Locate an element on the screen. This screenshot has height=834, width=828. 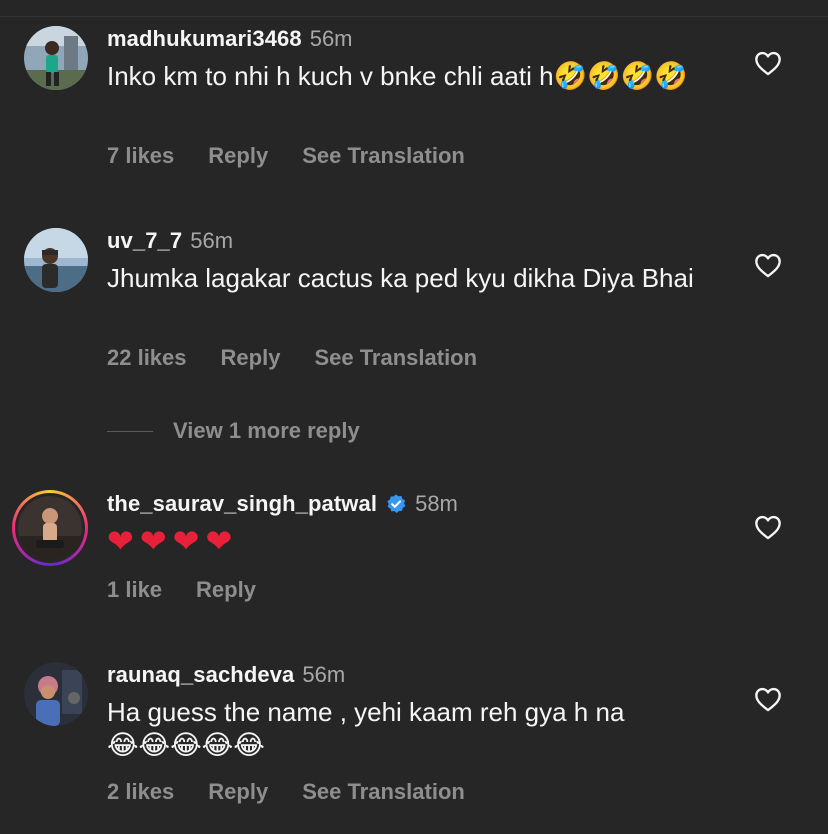
timestamp: 58m is located at coordinates (436, 503).